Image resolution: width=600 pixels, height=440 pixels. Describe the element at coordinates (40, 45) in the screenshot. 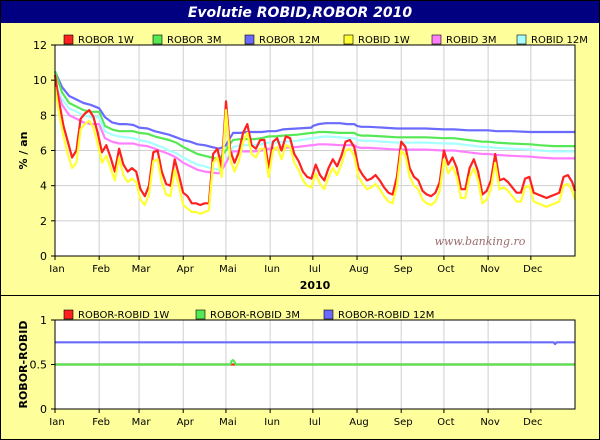

I see `y-tick-label: 12` at that location.